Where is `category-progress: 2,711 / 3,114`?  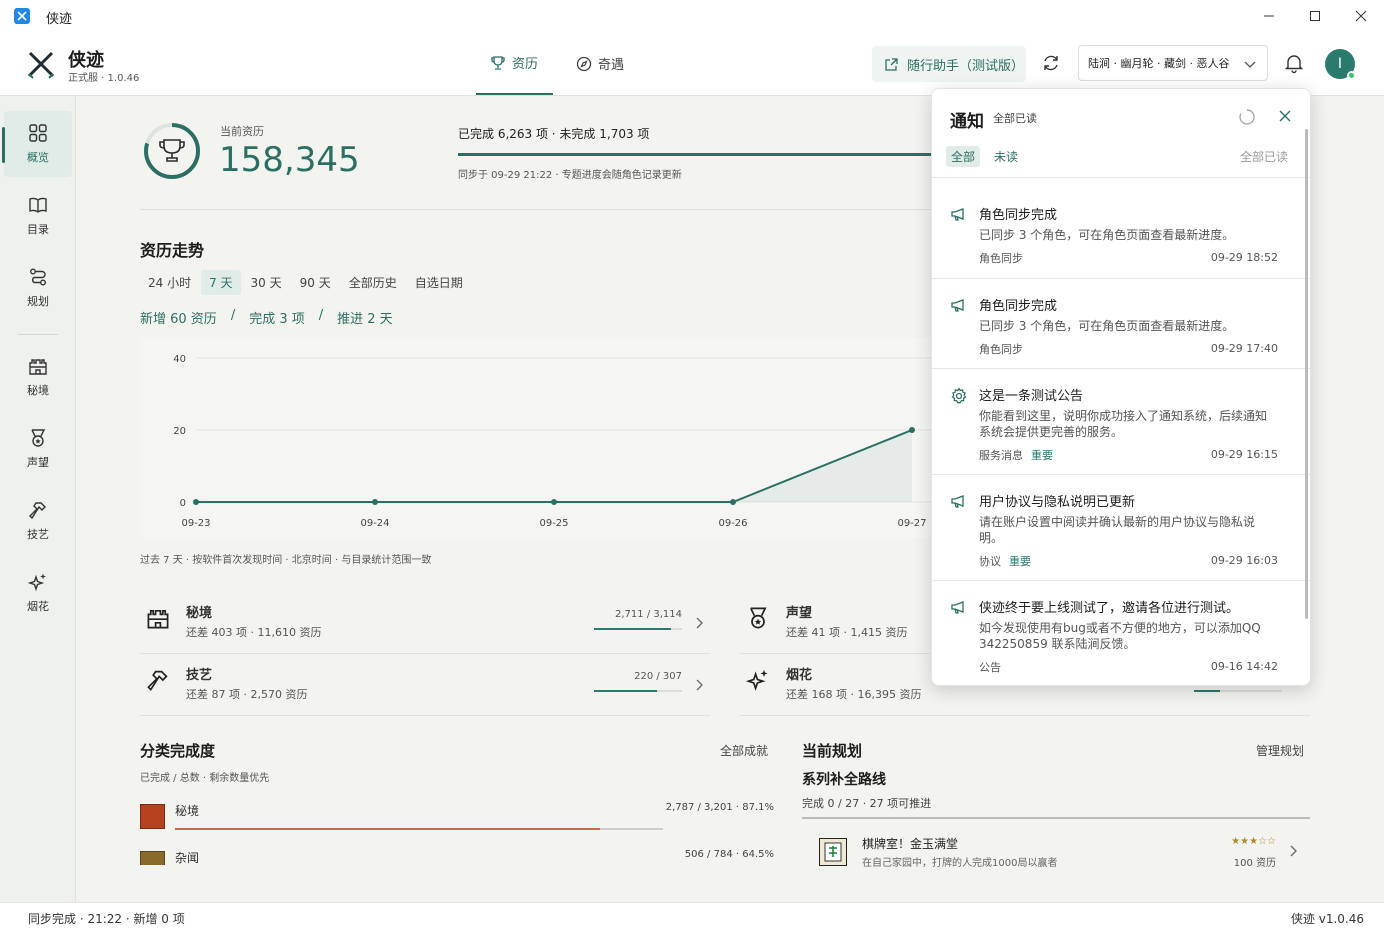
category-progress: 2,711 / 3,114 is located at coordinates (648, 614).